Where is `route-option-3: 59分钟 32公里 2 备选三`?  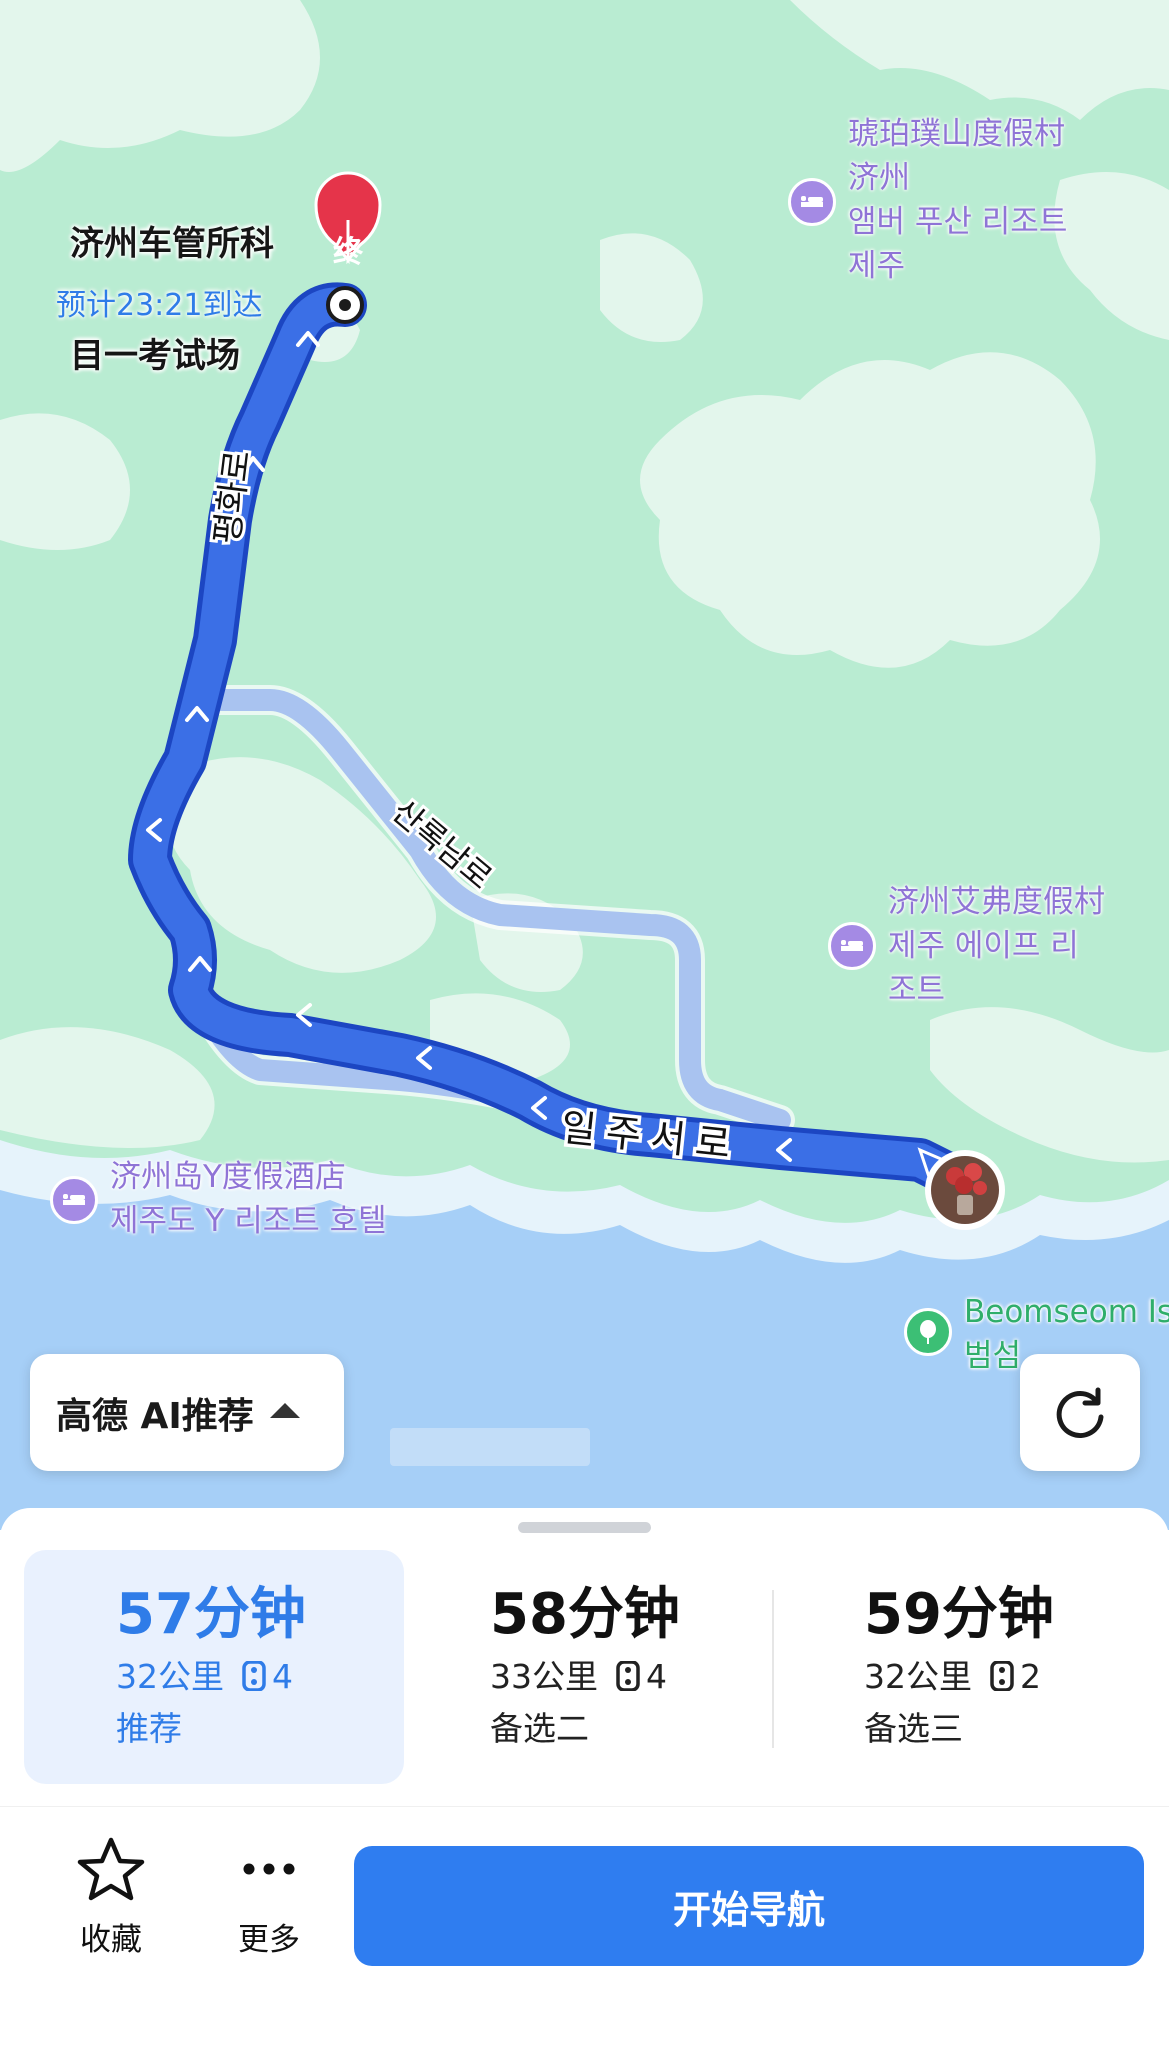
route-option-3: 59分钟 32公里 2 备选三 is located at coordinates (966, 1667).